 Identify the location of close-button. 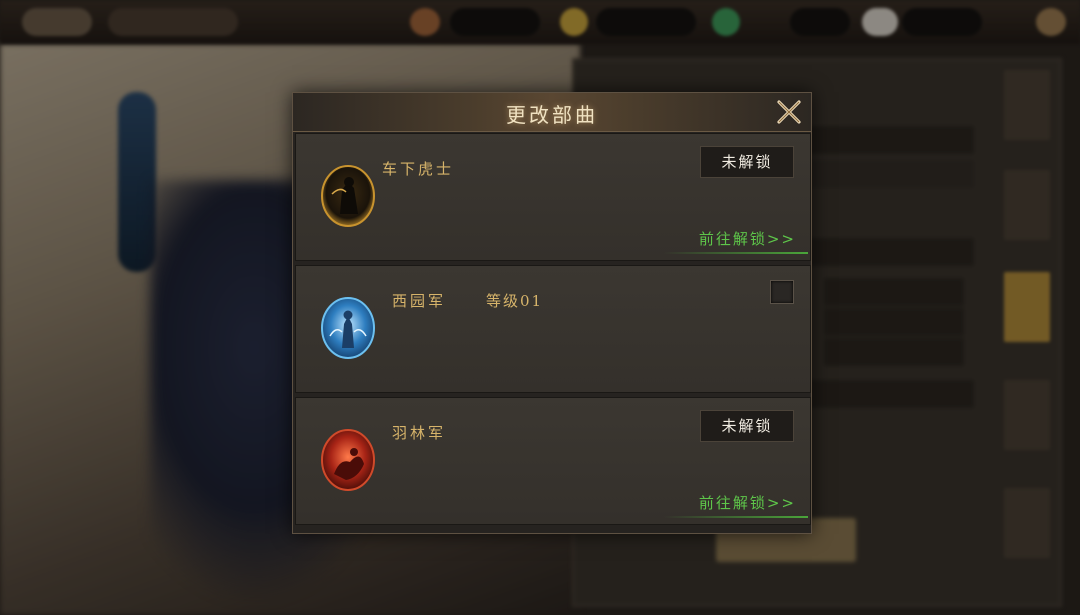
(789, 112).